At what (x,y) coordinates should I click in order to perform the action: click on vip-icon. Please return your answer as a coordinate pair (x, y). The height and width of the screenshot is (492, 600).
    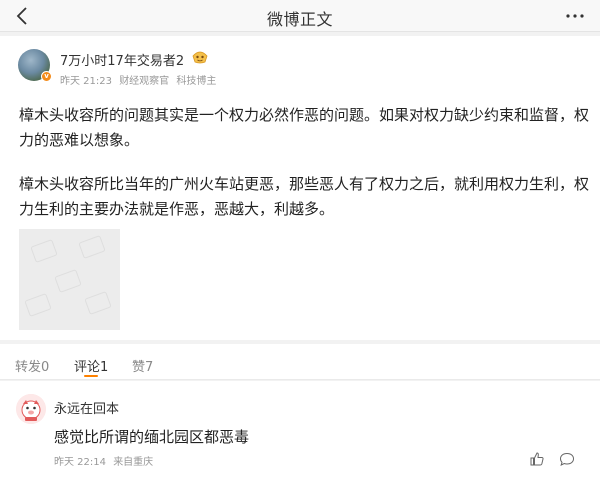
    Looking at the image, I should click on (200, 57).